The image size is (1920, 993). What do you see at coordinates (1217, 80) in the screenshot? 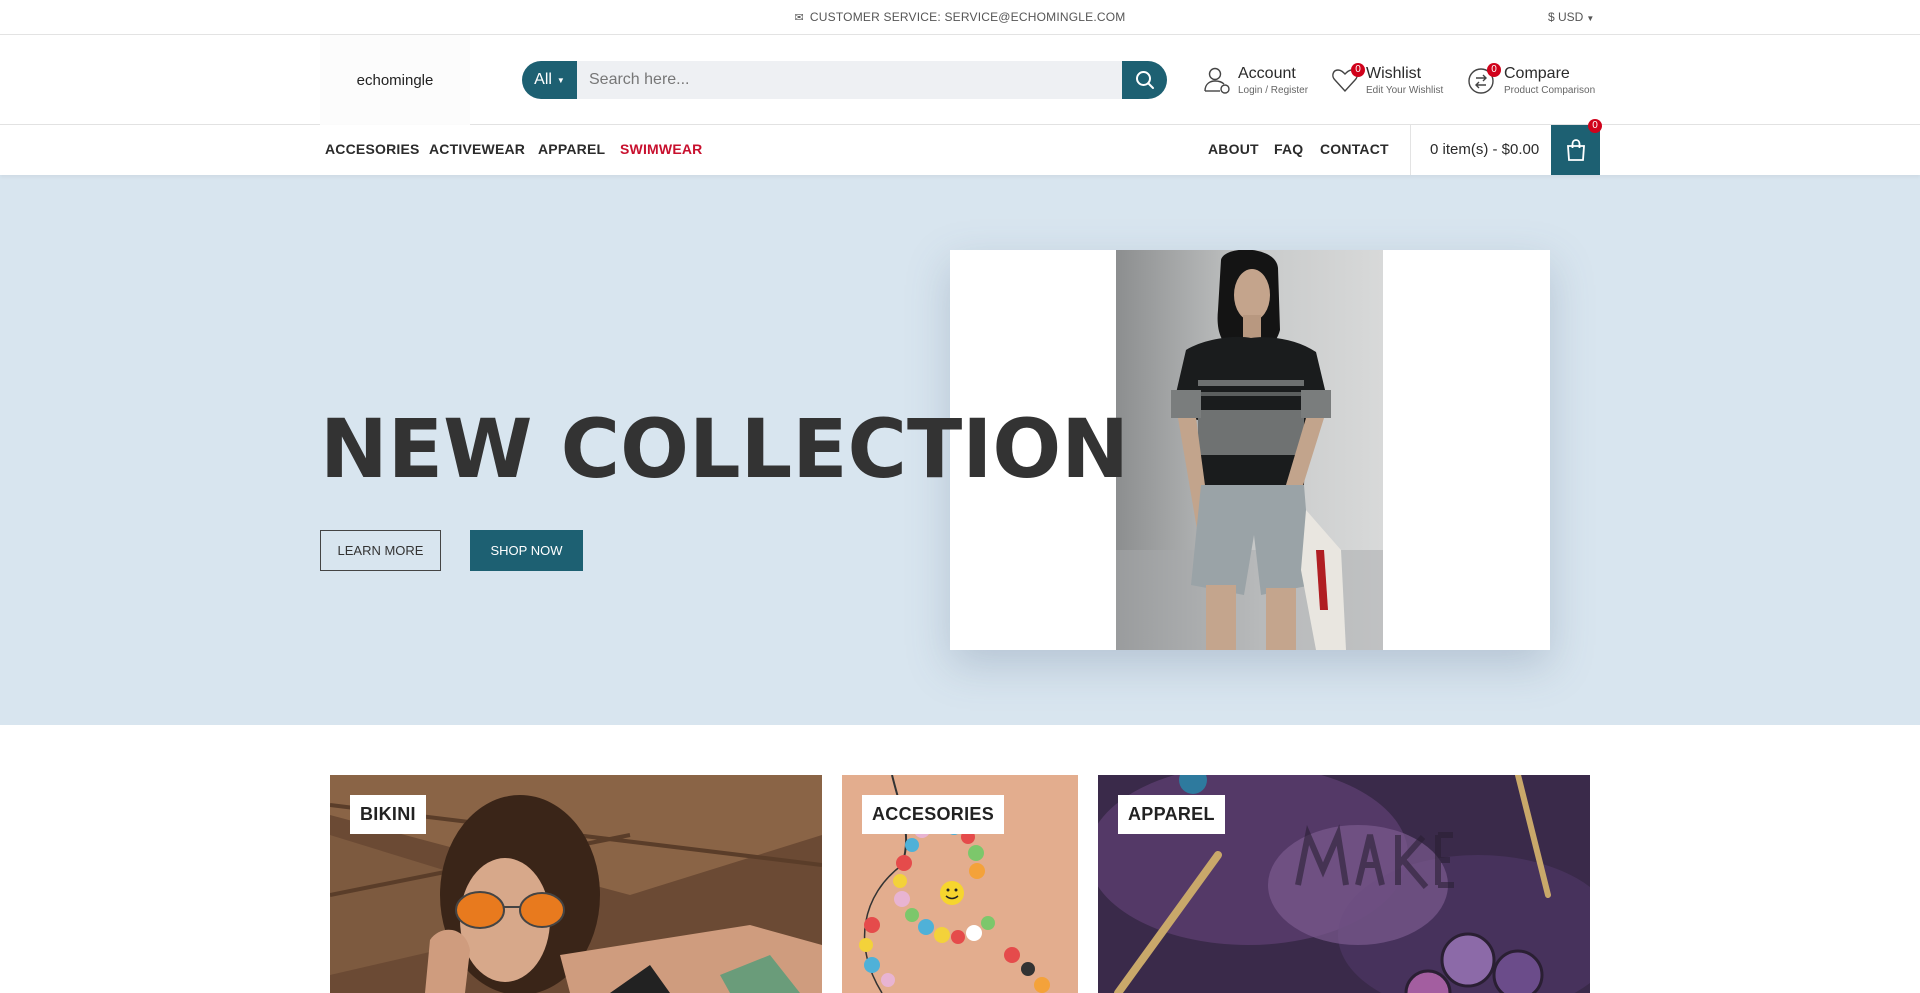
I see `user-icon` at bounding box center [1217, 80].